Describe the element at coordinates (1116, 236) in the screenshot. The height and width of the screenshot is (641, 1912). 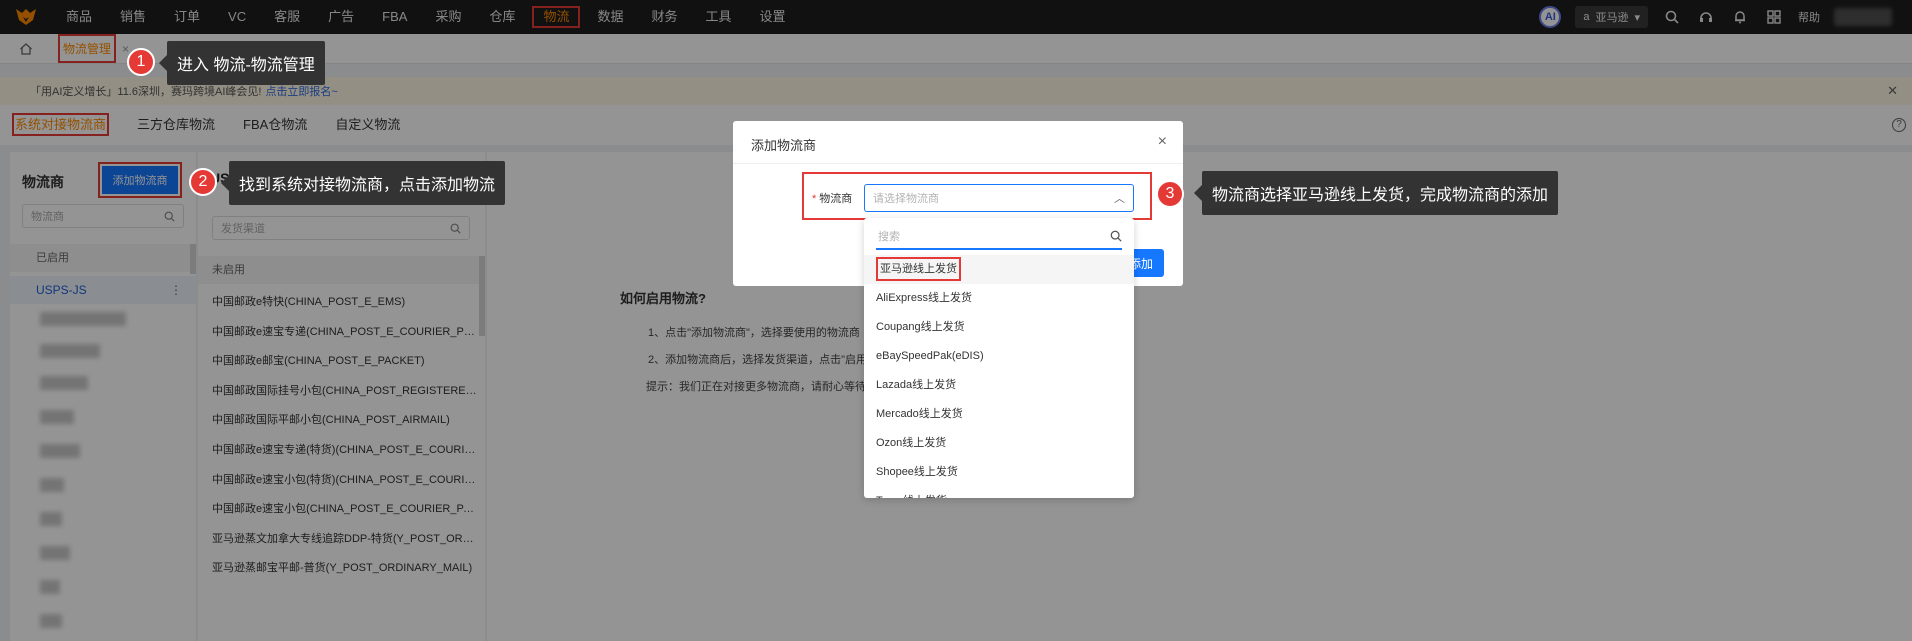
I see `search-icon` at that location.